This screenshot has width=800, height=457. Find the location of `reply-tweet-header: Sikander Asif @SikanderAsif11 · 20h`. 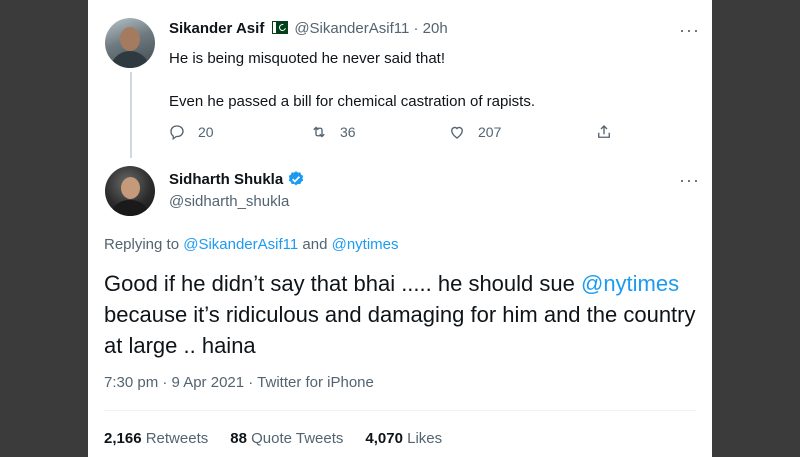

reply-tweet-header: Sikander Asif @SikanderAsif11 · 20h is located at coordinates (308, 28).